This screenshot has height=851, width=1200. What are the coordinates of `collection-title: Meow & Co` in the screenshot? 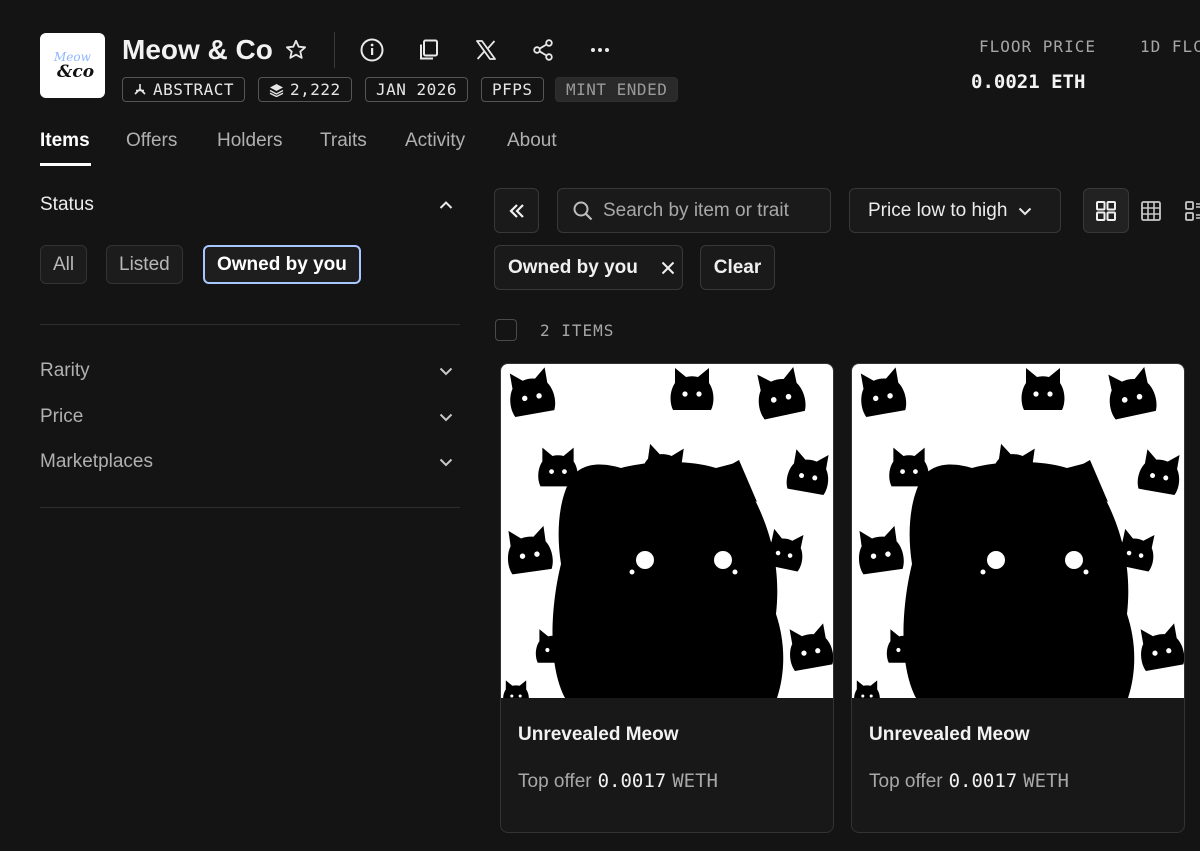 It's located at (197, 49).